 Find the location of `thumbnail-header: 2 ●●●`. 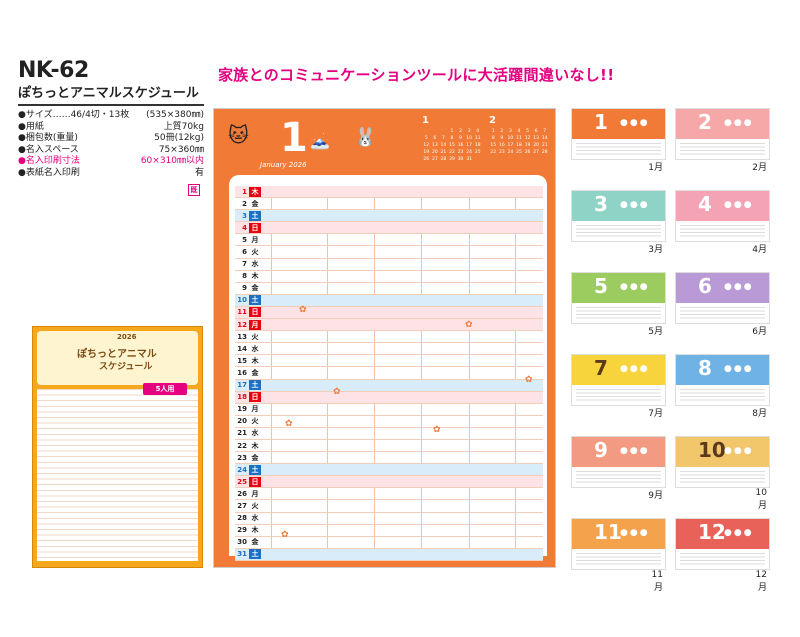

thumbnail-header: 2 ●●● is located at coordinates (722, 124).